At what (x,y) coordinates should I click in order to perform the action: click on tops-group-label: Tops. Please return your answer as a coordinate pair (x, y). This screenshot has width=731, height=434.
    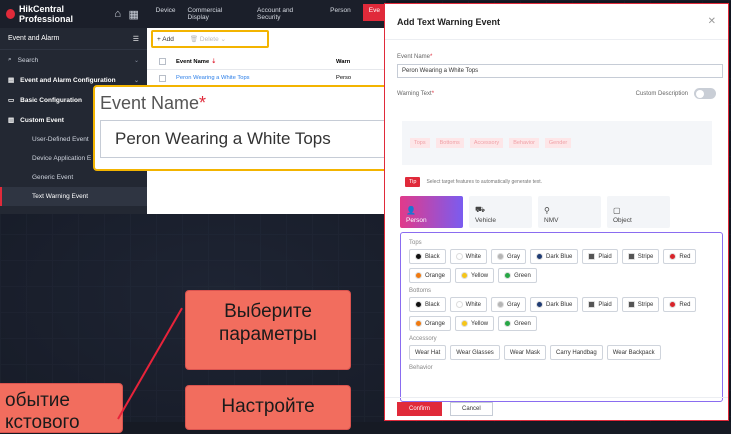
    Looking at the image, I should click on (415, 243).